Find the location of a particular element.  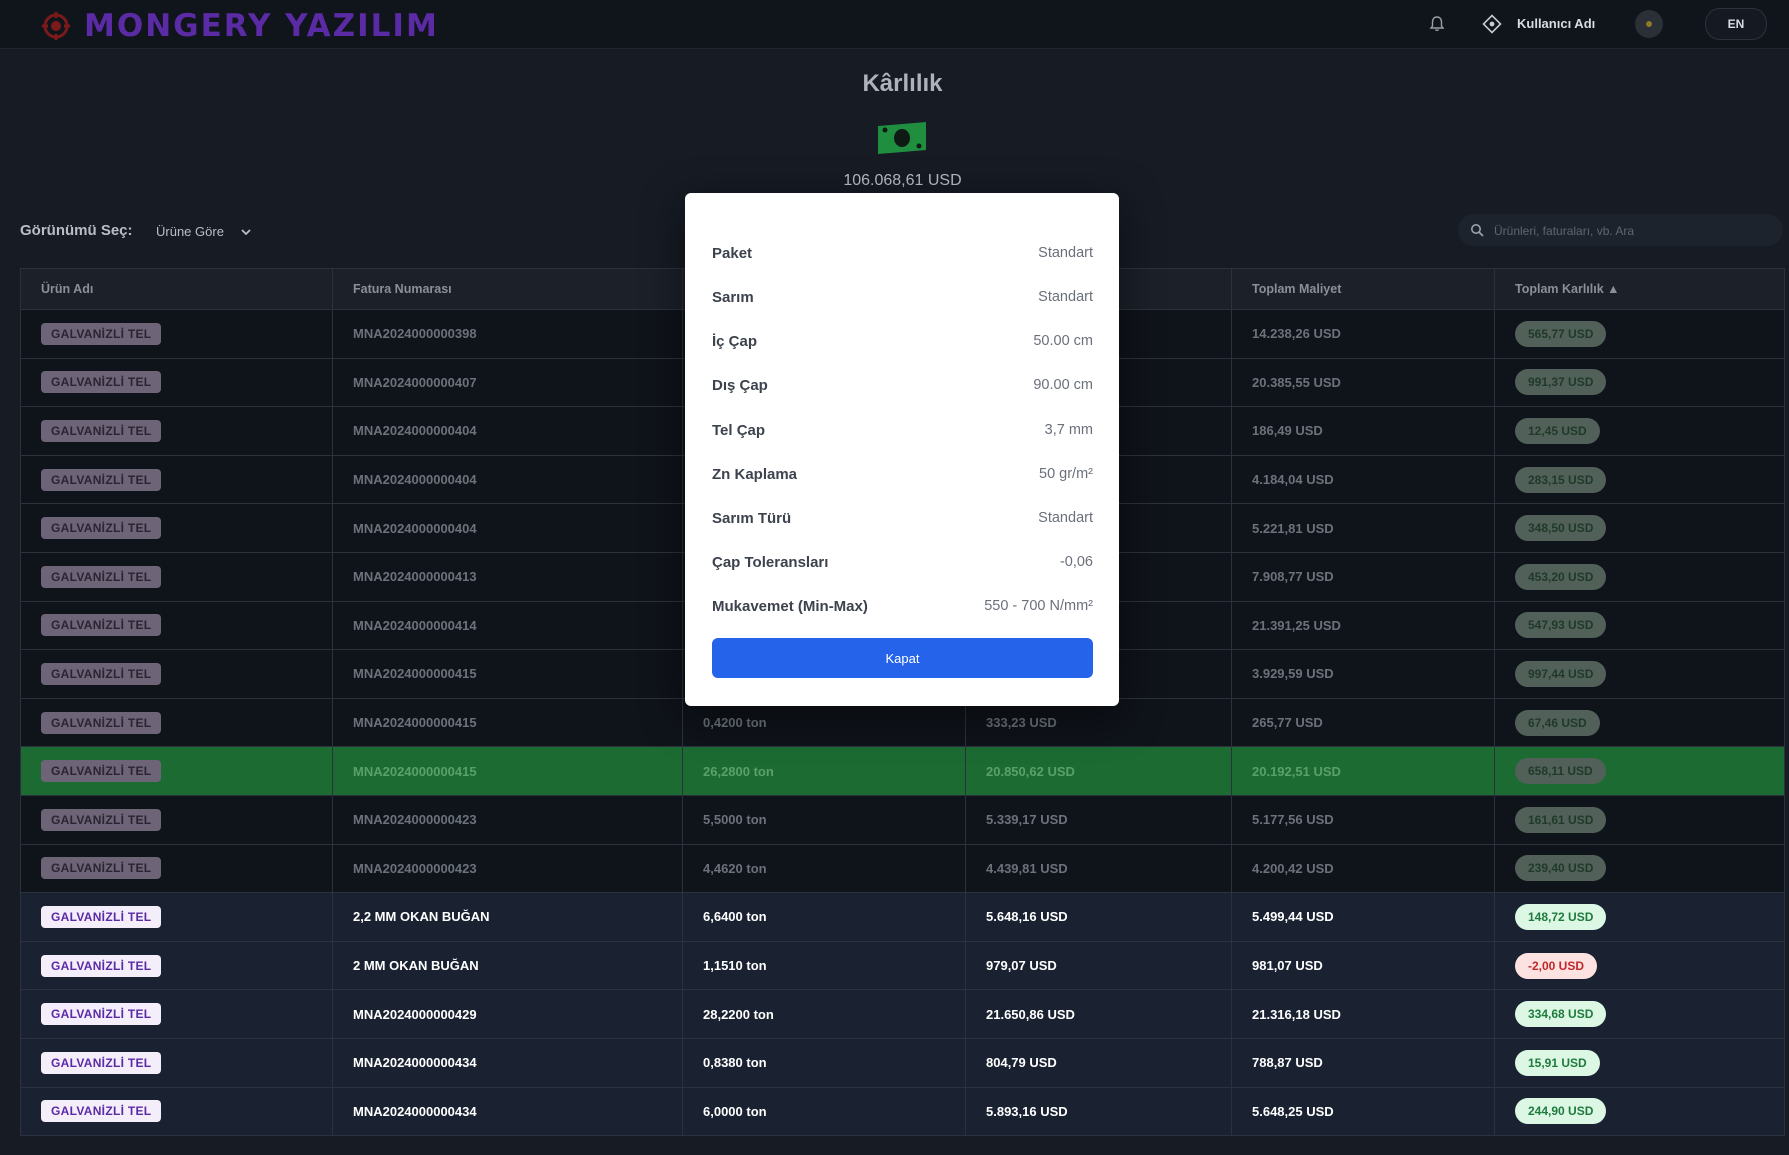

cell-revenue: 979,07 USD is located at coordinates (1098, 965).